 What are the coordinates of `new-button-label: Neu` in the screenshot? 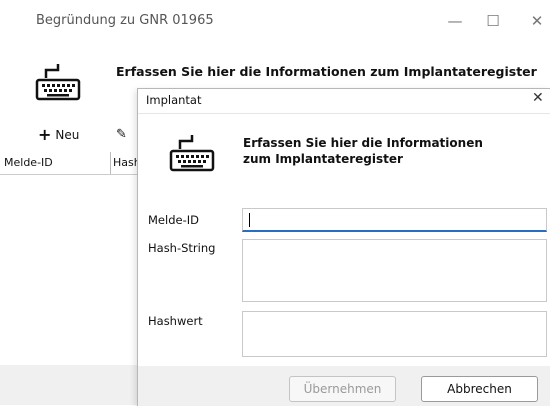 It's located at (67, 135).